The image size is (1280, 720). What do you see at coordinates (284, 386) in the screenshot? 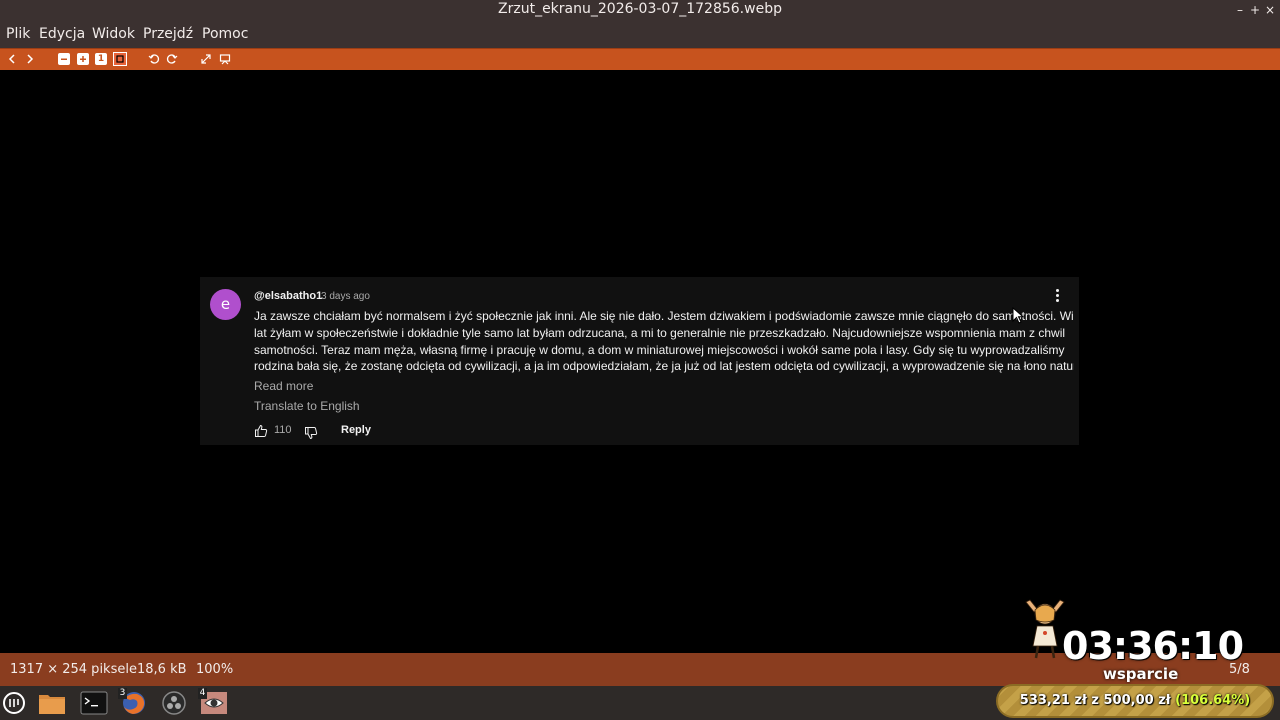
I see `read-more-link: Read more` at bounding box center [284, 386].